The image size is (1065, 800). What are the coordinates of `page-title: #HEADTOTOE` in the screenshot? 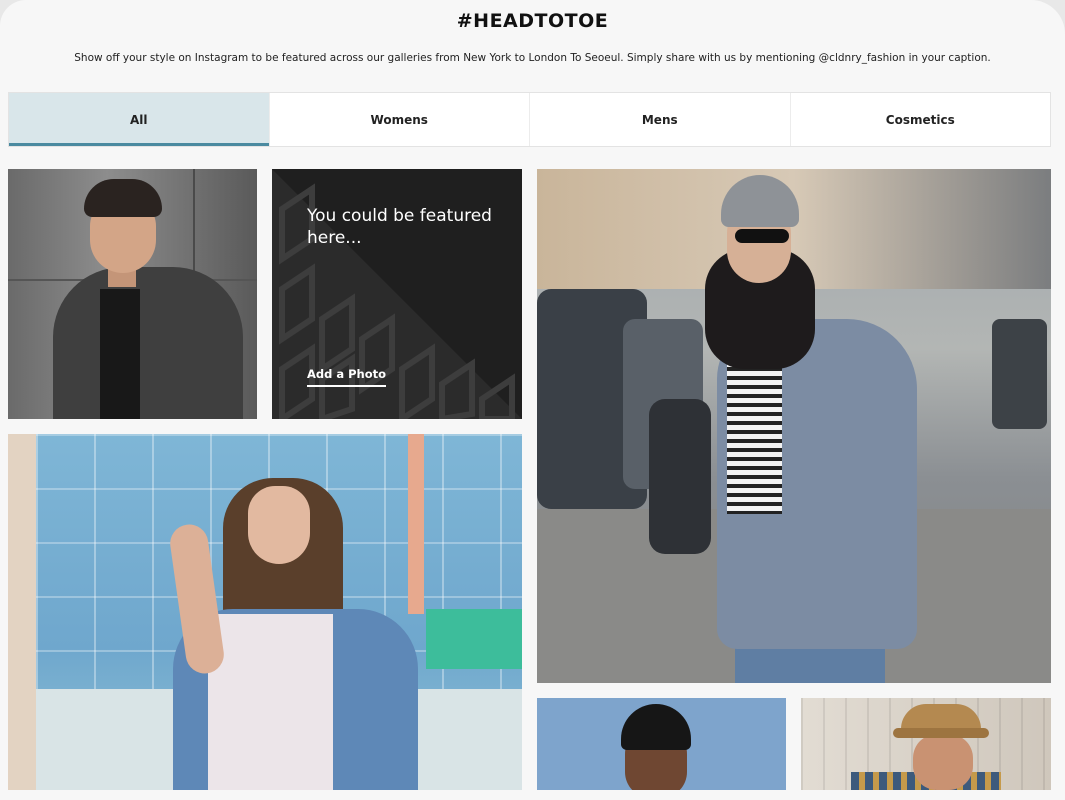 It's located at (532, 21).